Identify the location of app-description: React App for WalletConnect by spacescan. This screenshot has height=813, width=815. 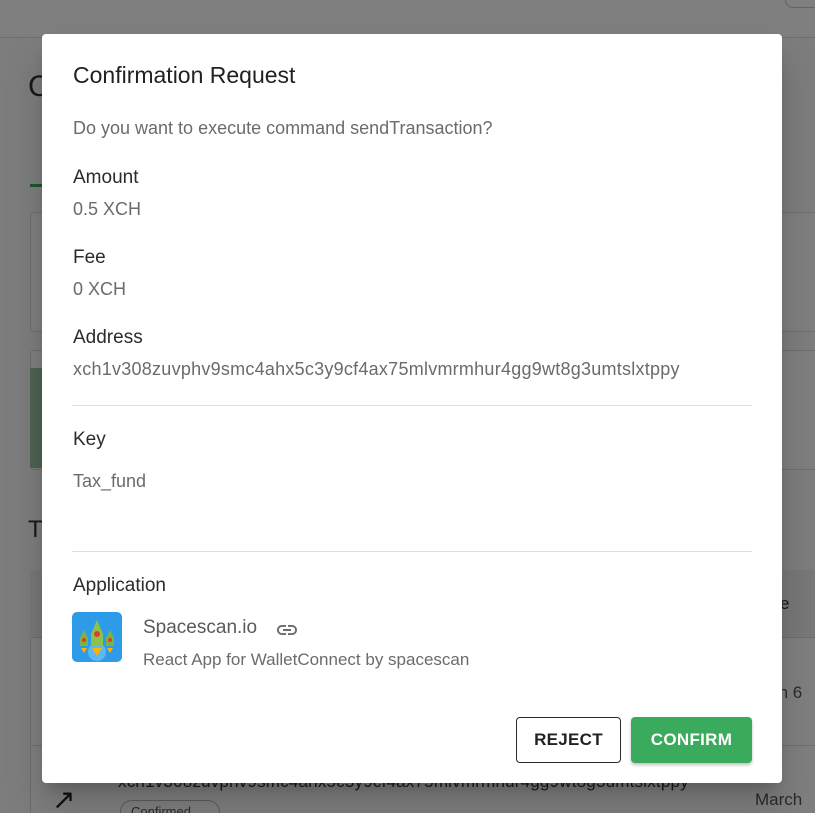
(306, 659).